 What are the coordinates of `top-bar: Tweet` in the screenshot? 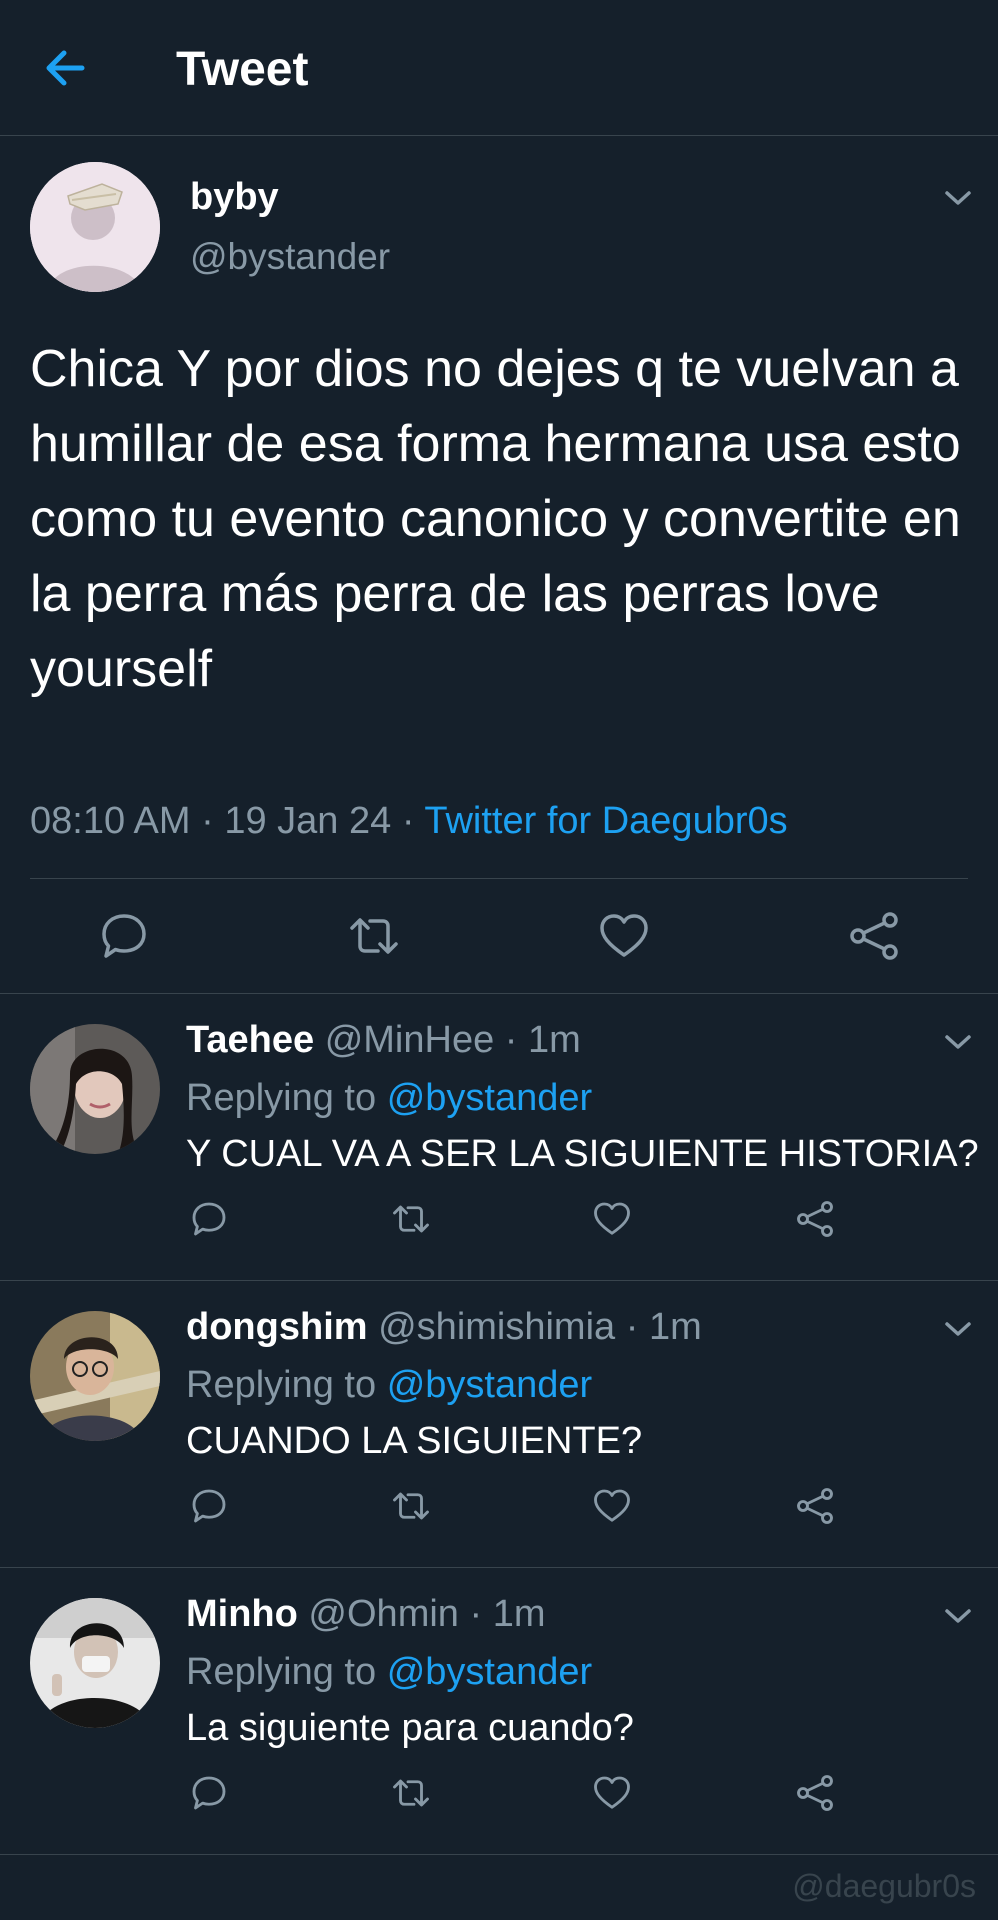 It's located at (499, 68).